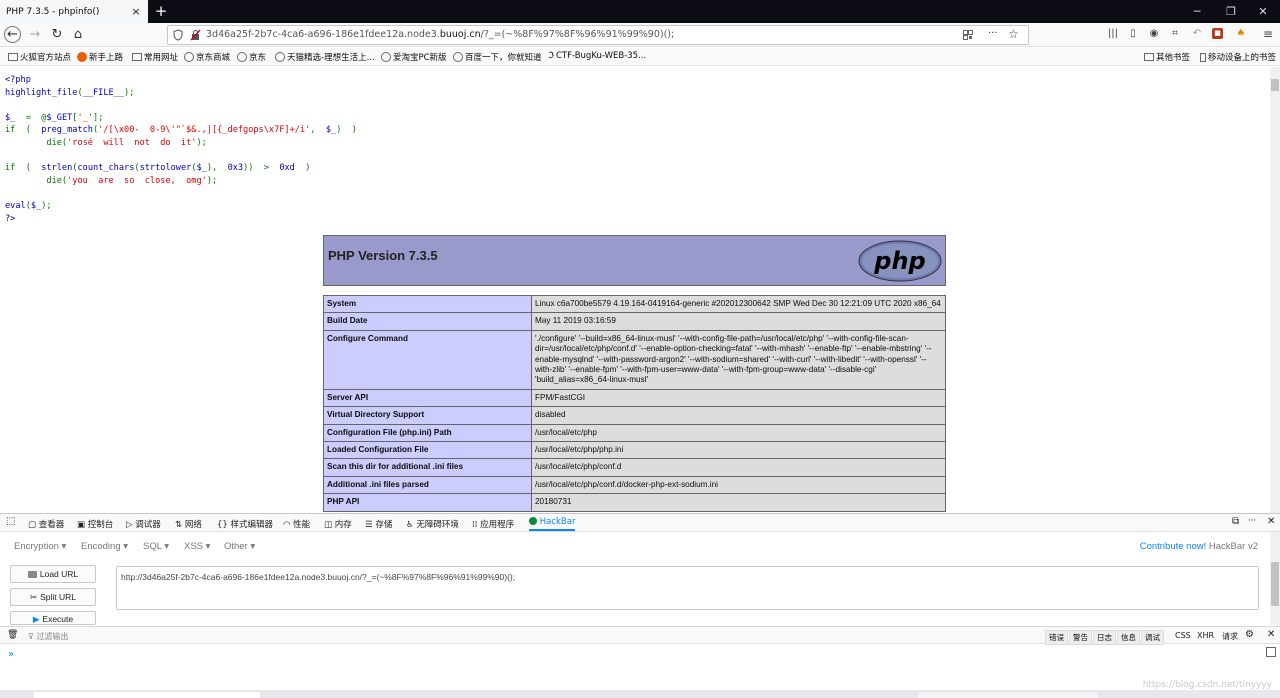  I want to click on tab-performance: ◠ 性能, so click(296, 524).